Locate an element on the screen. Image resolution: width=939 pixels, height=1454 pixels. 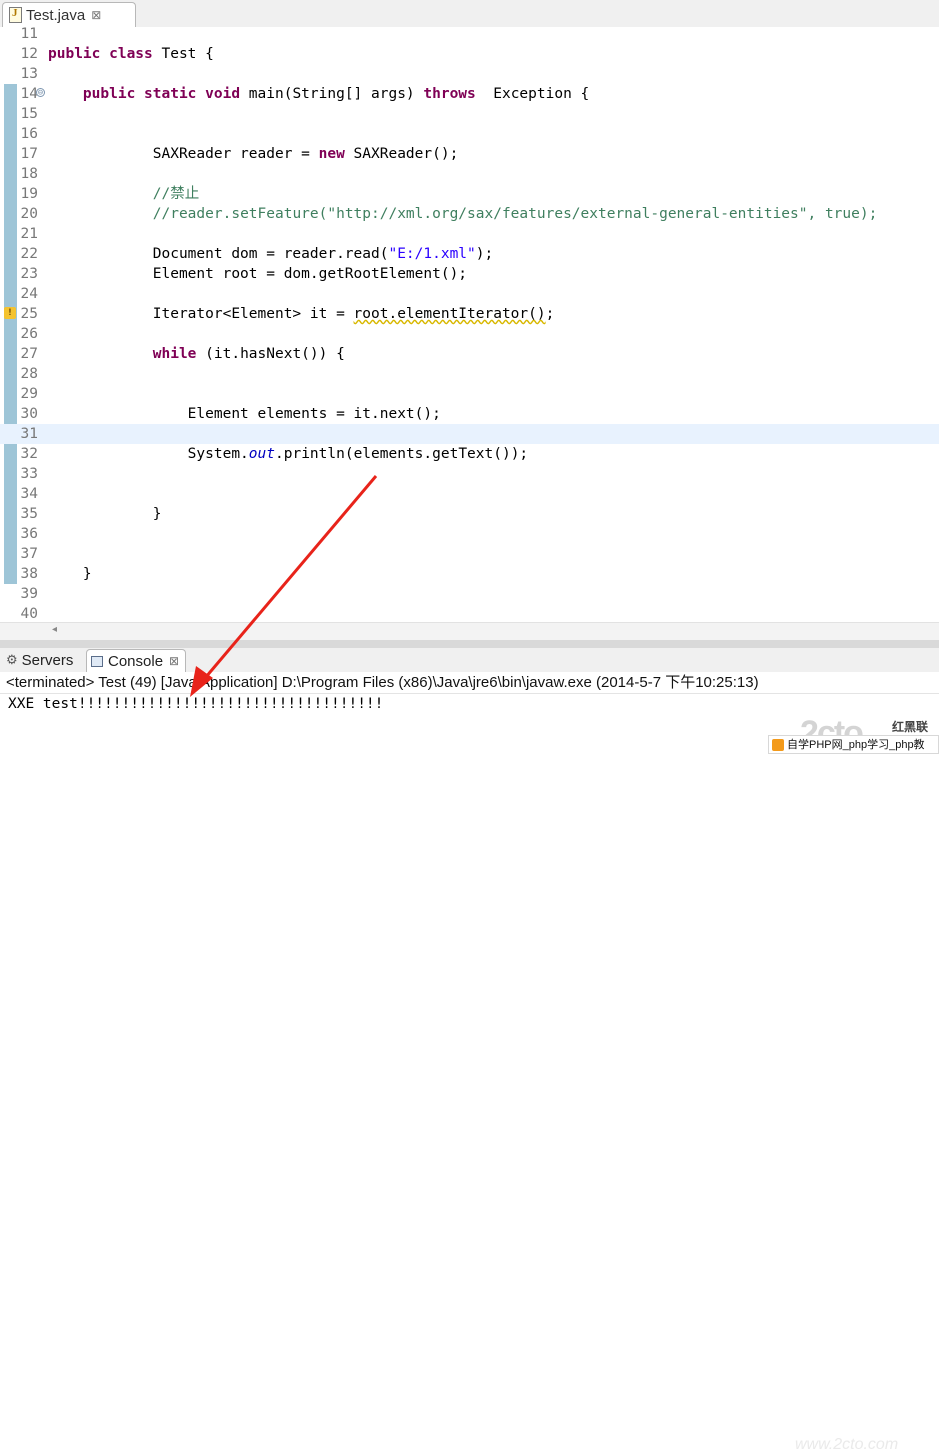
line-number: 39 is located at coordinates (29, 594).